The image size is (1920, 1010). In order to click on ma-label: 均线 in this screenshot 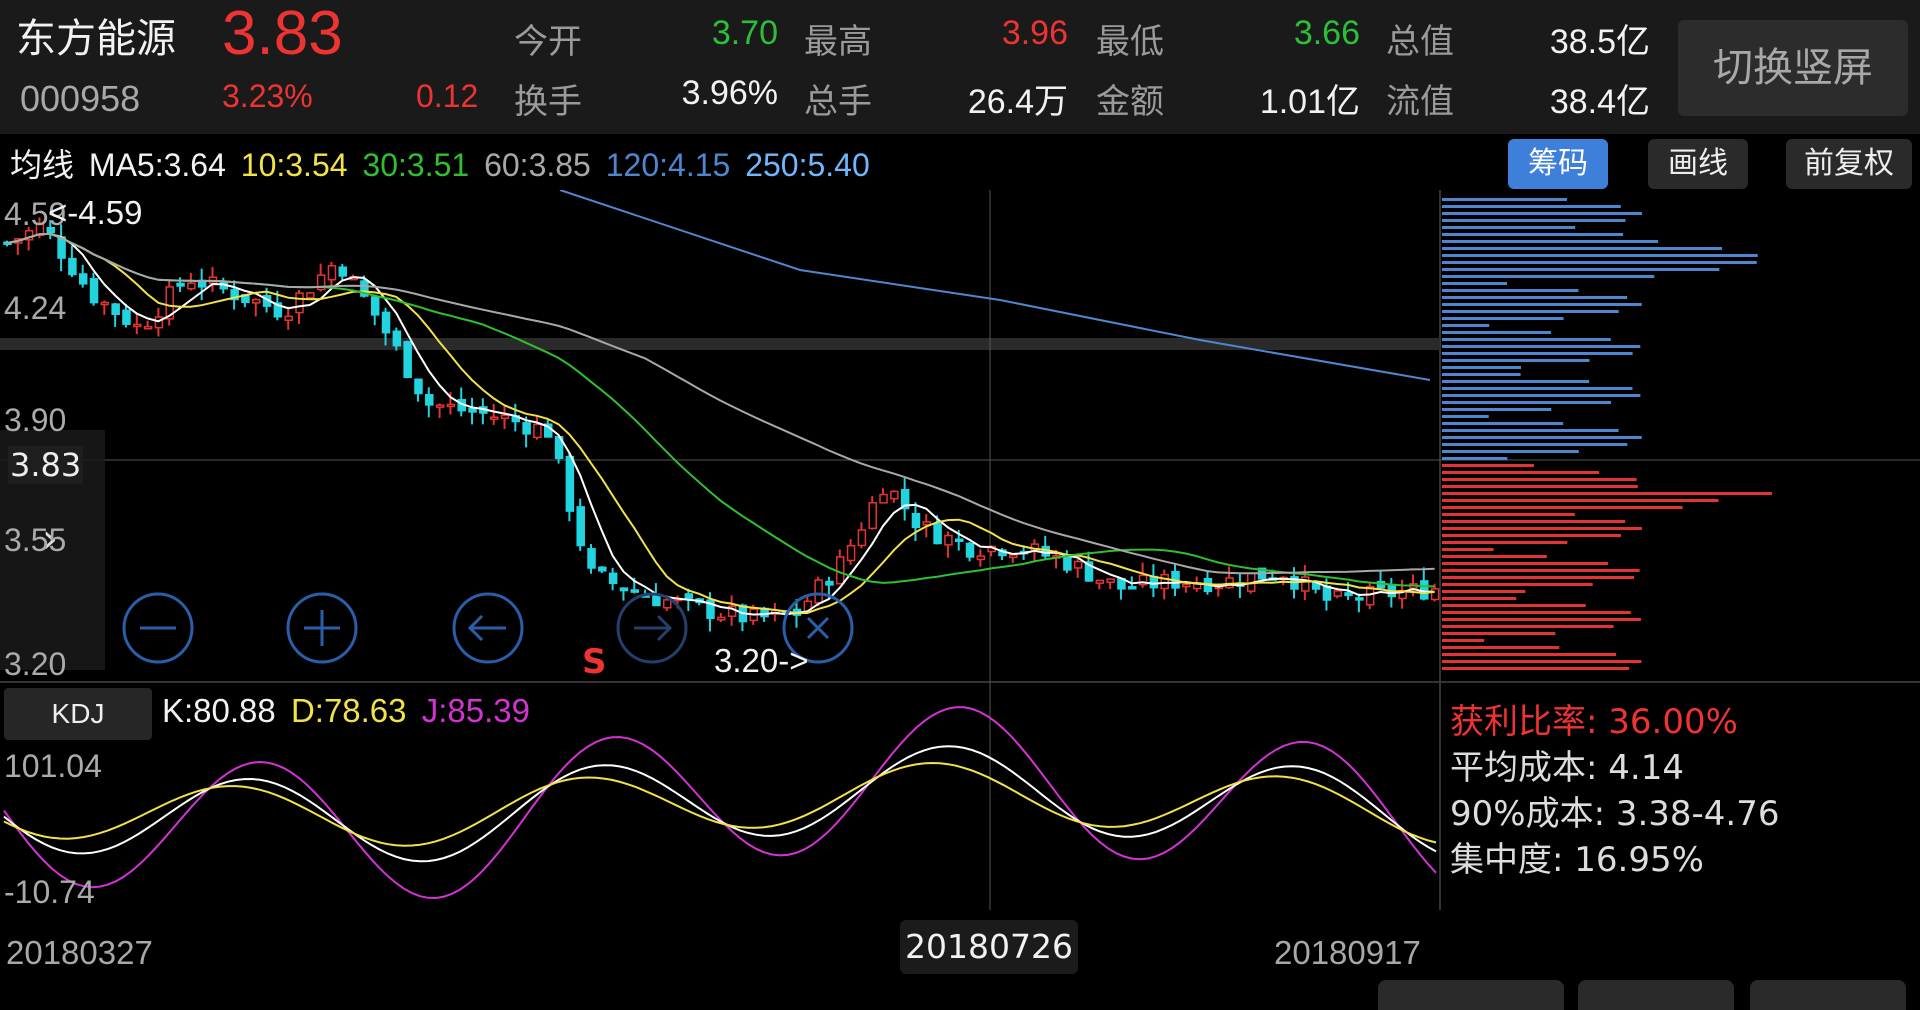, I will do `click(42, 165)`.